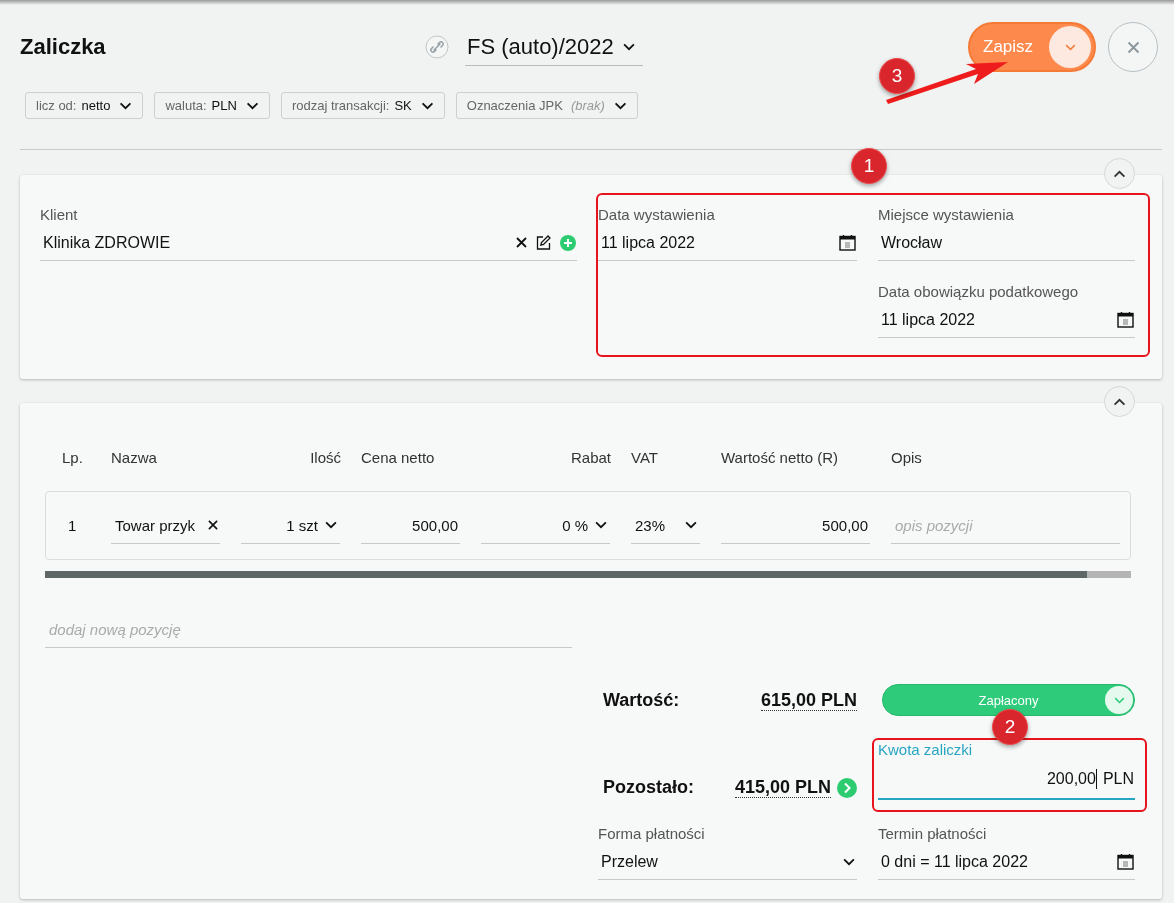  What do you see at coordinates (897, 76) in the screenshot?
I see `callout-marker: 3` at bounding box center [897, 76].